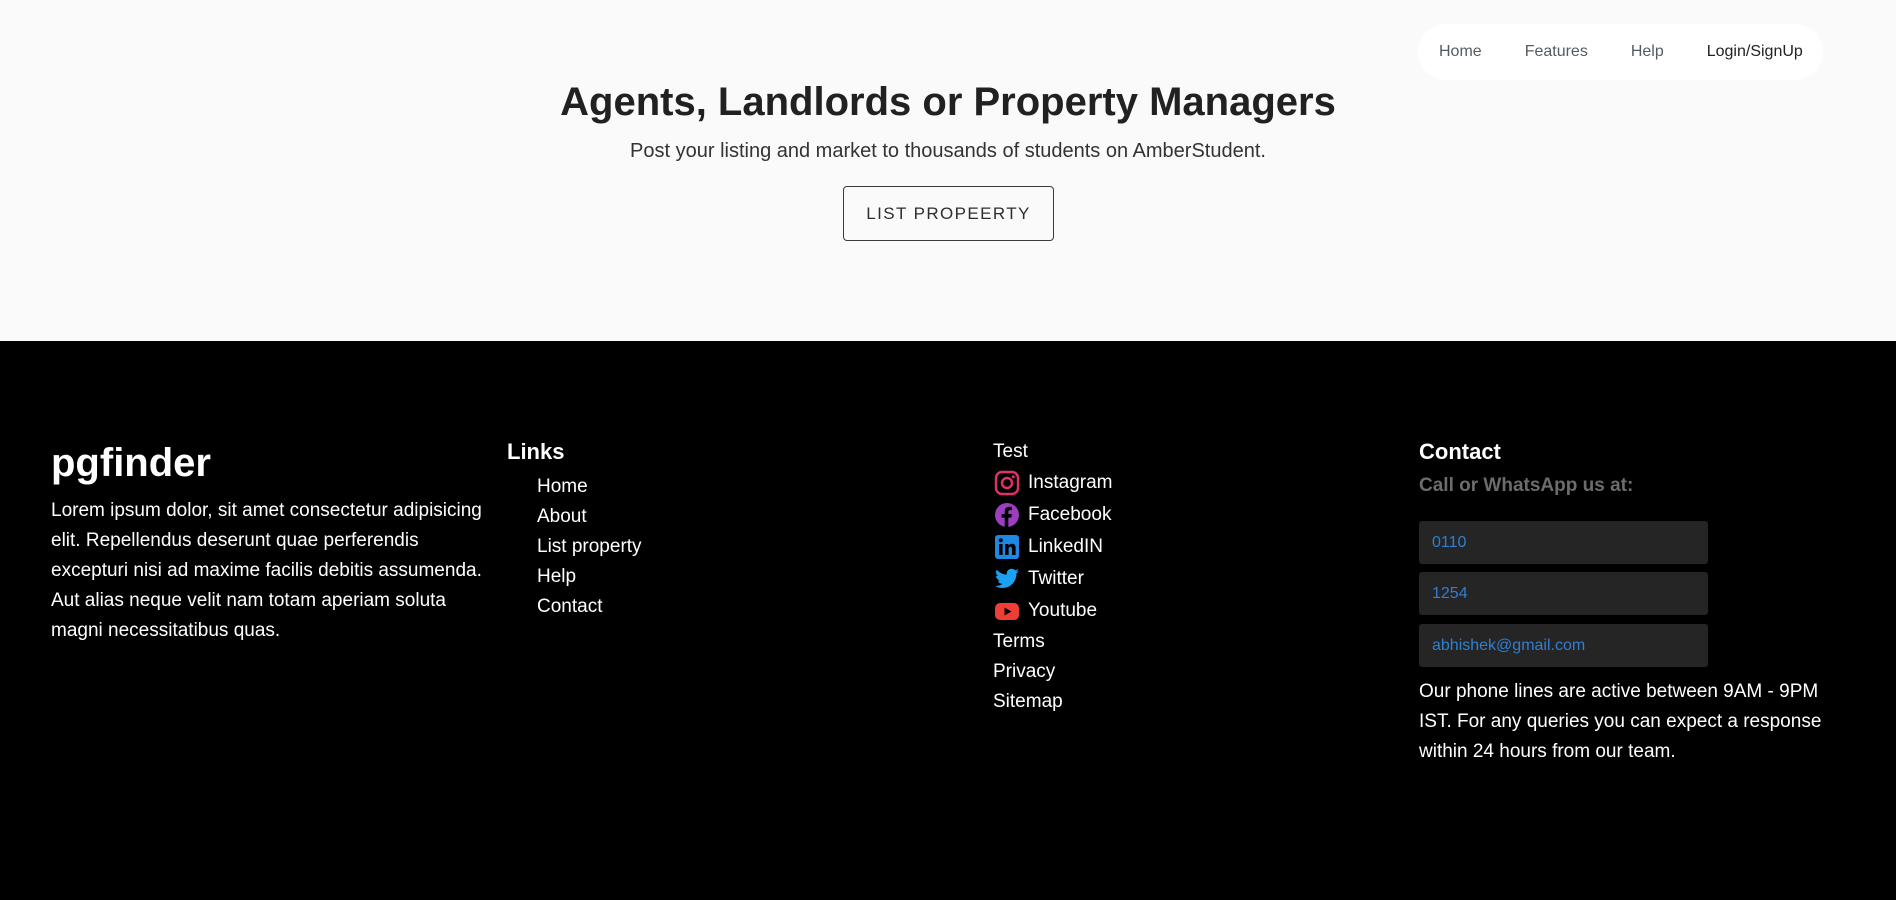 The height and width of the screenshot is (900, 1896). I want to click on footer-link-contact: Contact, so click(589, 607).